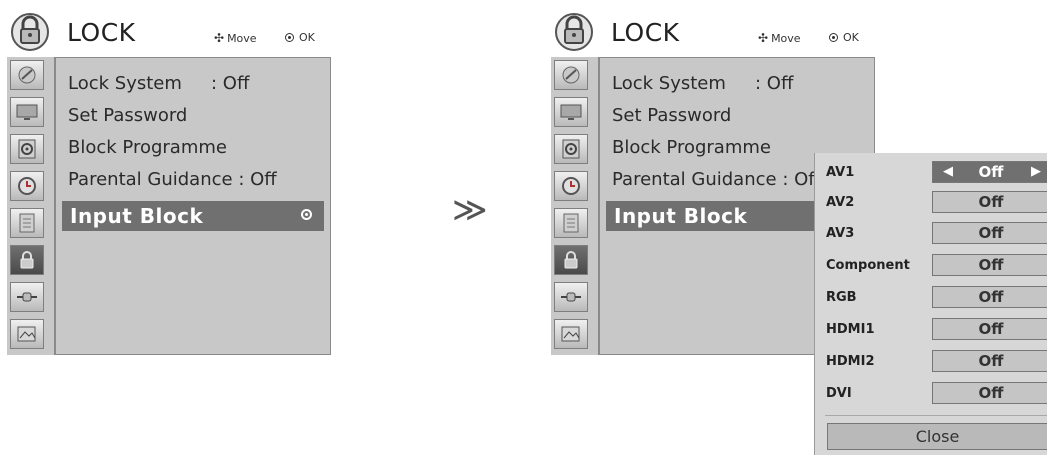  Describe the element at coordinates (989, 393) in the screenshot. I see `input-value-dvi: Off` at that location.